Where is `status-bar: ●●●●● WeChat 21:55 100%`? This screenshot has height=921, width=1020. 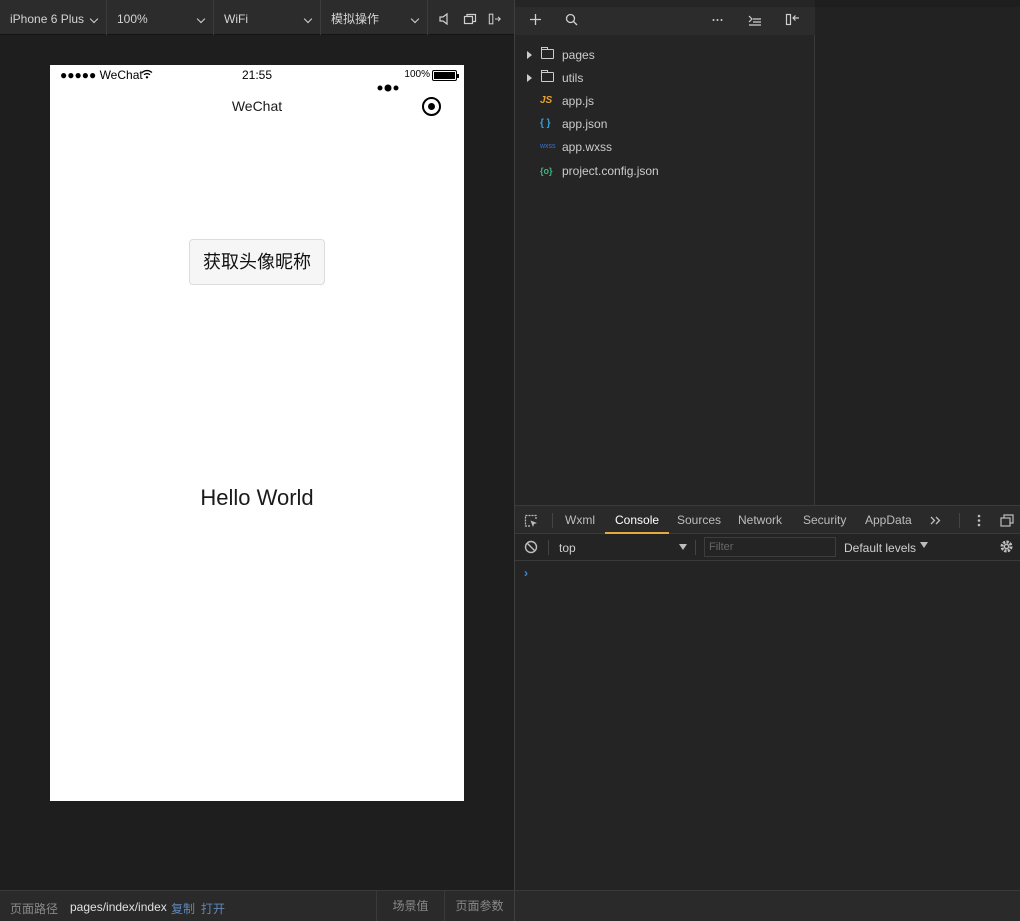
status-bar: ●●●●● WeChat 21:55 100% is located at coordinates (257, 75).